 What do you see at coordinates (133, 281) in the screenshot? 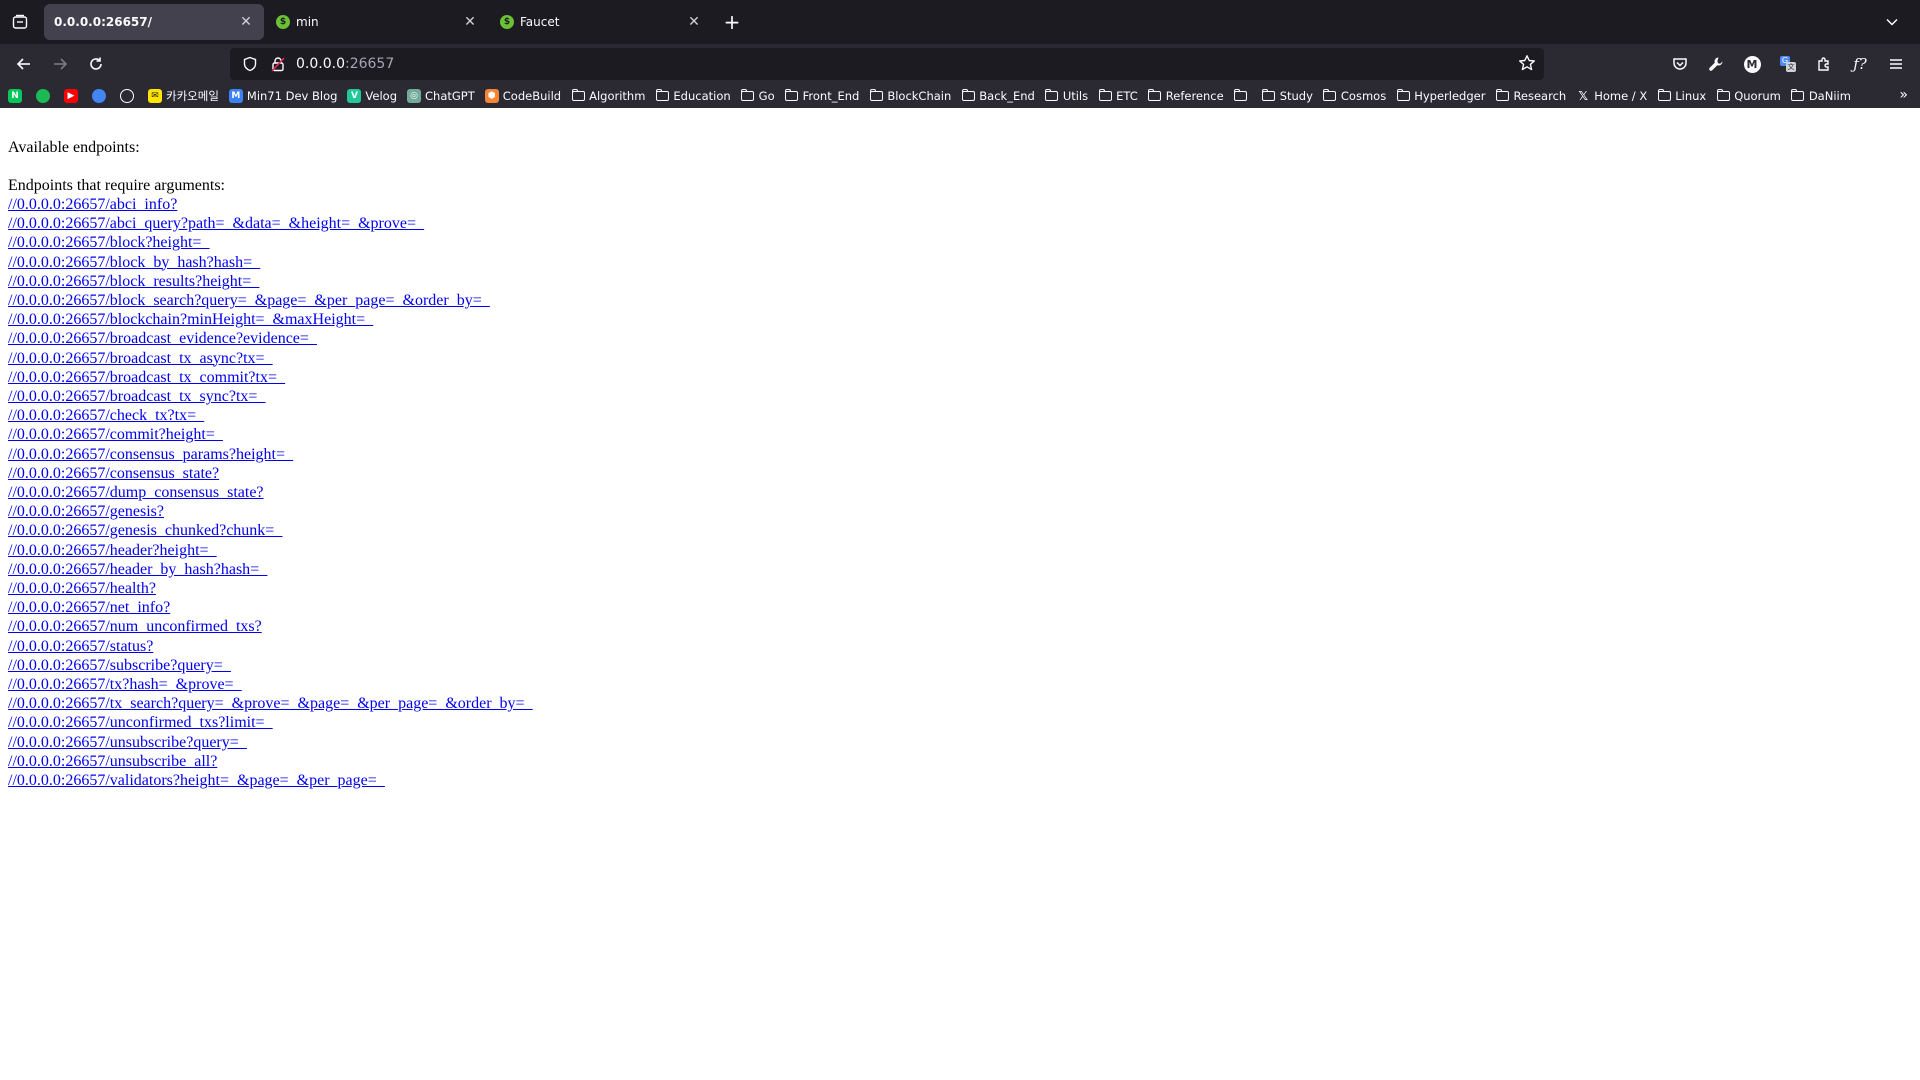
I see `endpoint-link: //0.0.0.0:26657/block_results?height=_` at bounding box center [133, 281].